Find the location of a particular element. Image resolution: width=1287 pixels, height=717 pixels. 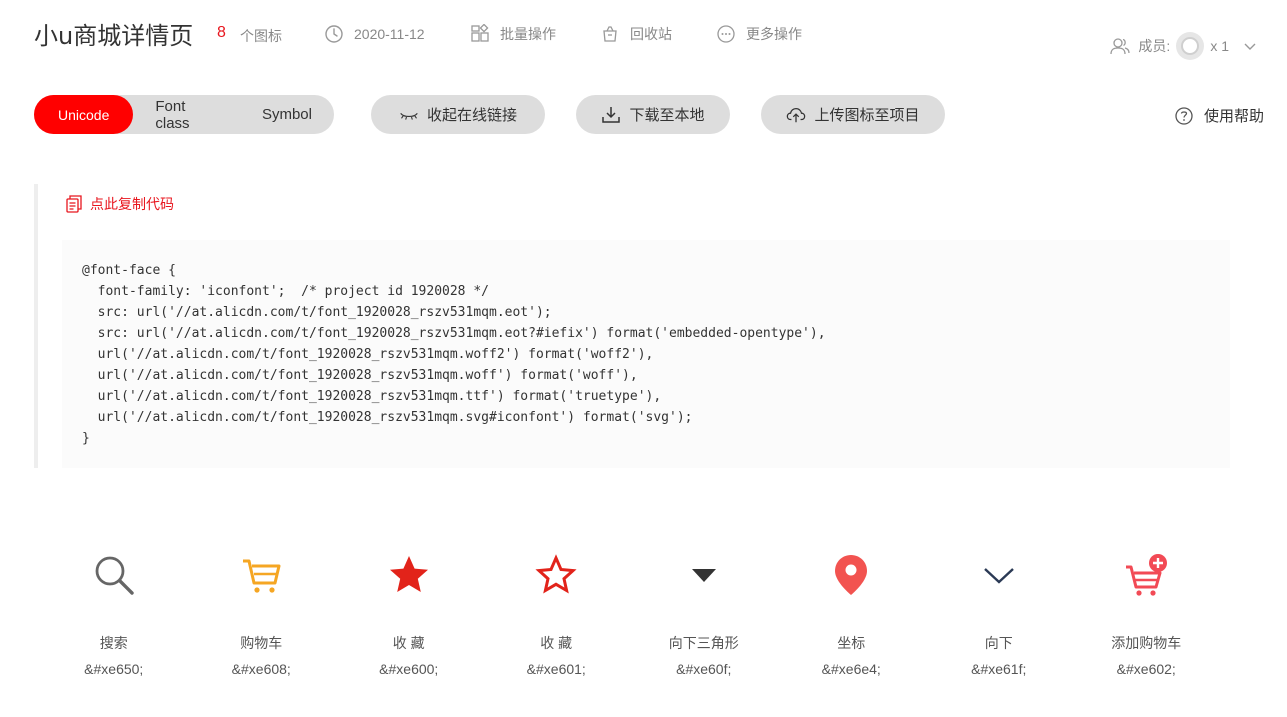

location-pin-icon is located at coordinates (851, 575).